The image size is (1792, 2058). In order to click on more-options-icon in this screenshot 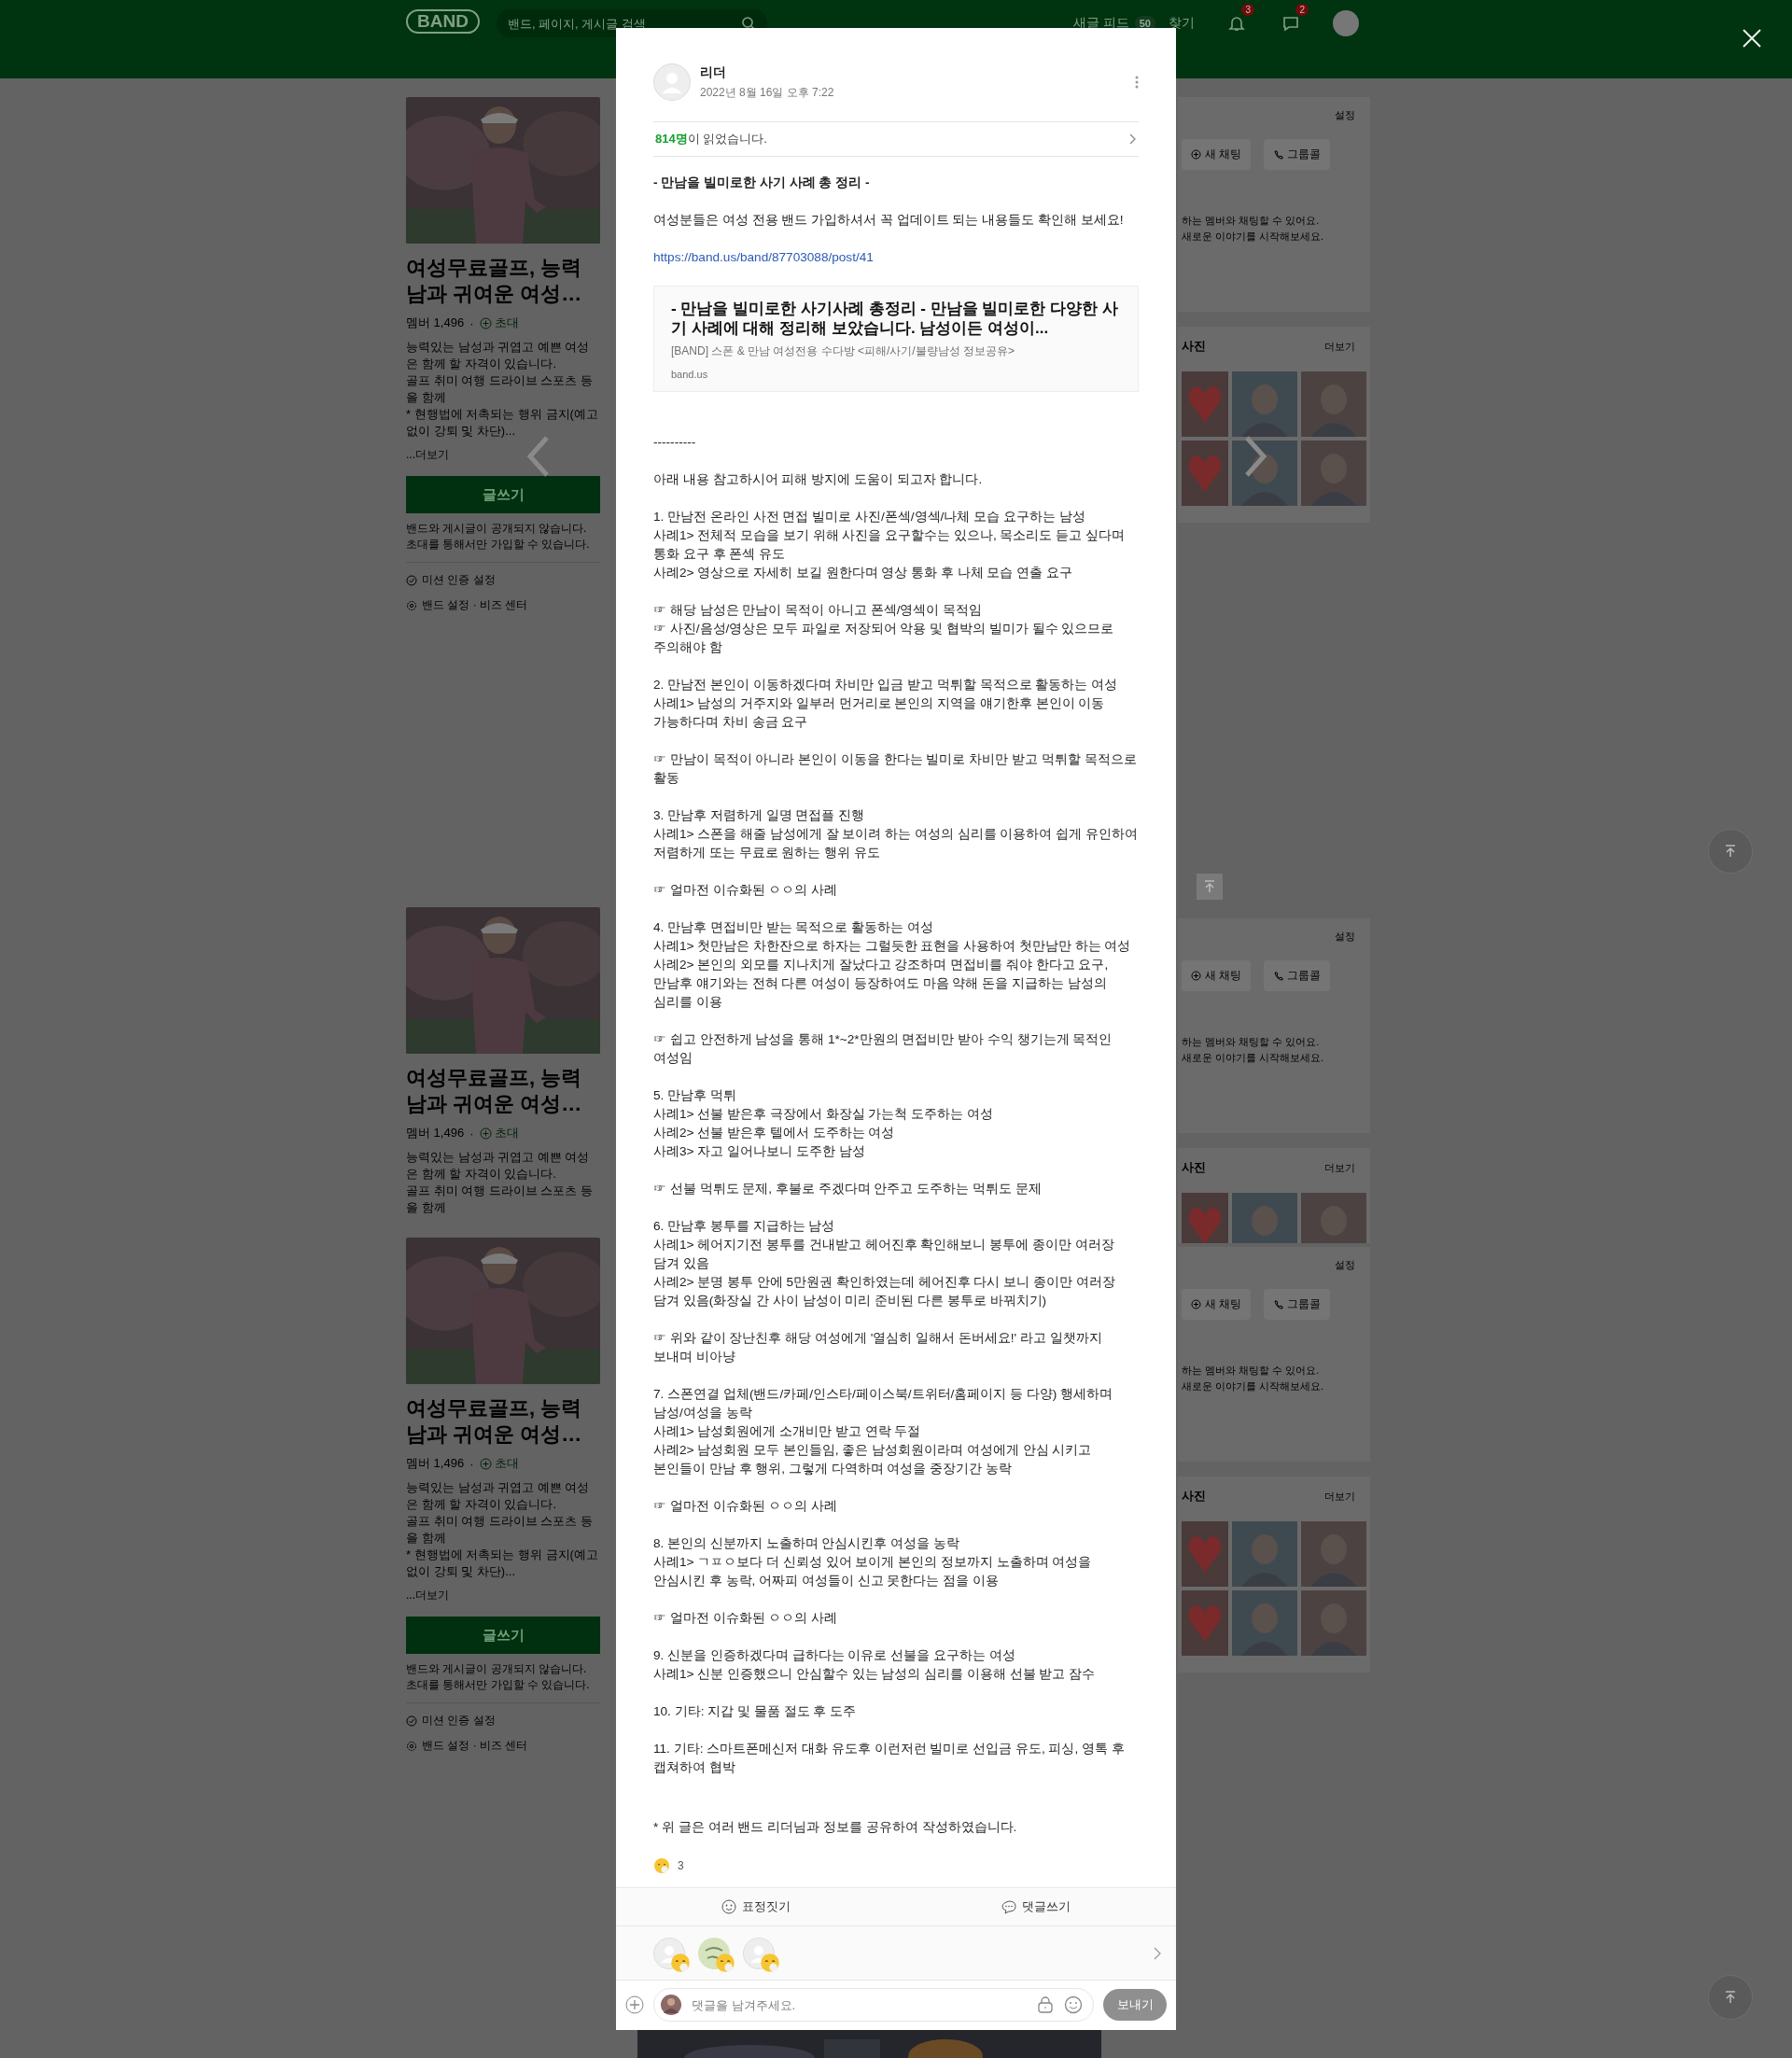, I will do `click(1137, 82)`.